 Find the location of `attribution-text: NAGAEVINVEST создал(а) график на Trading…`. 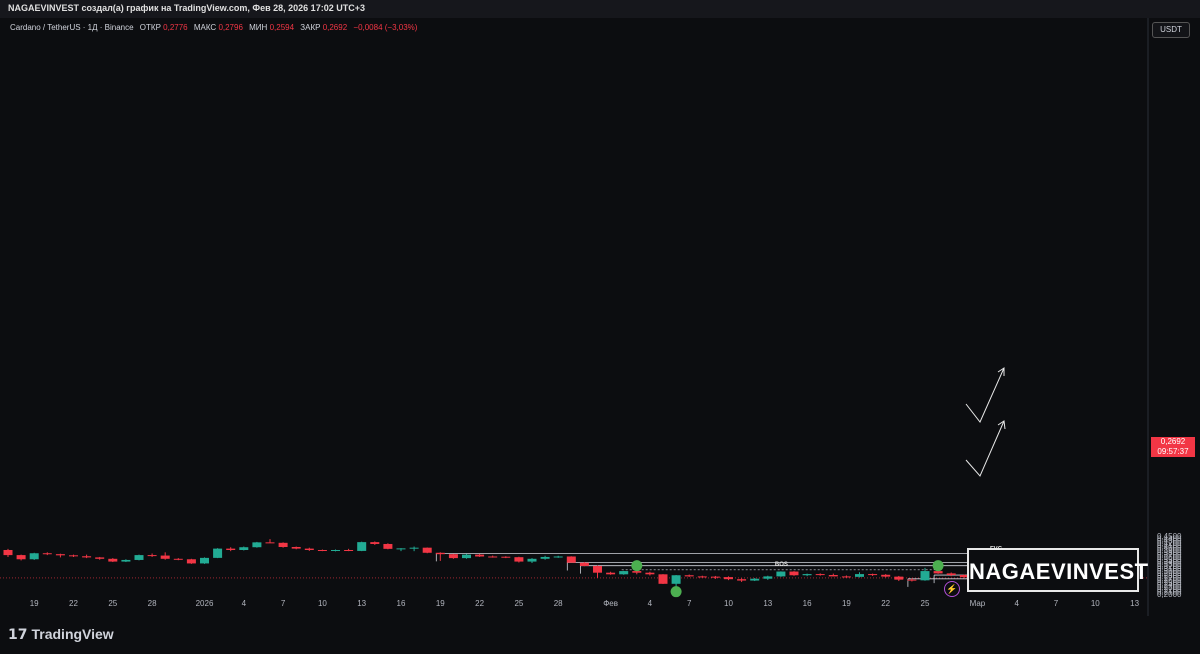

attribution-text: NAGAEVINVEST создал(а) график на Trading… is located at coordinates (186, 8).